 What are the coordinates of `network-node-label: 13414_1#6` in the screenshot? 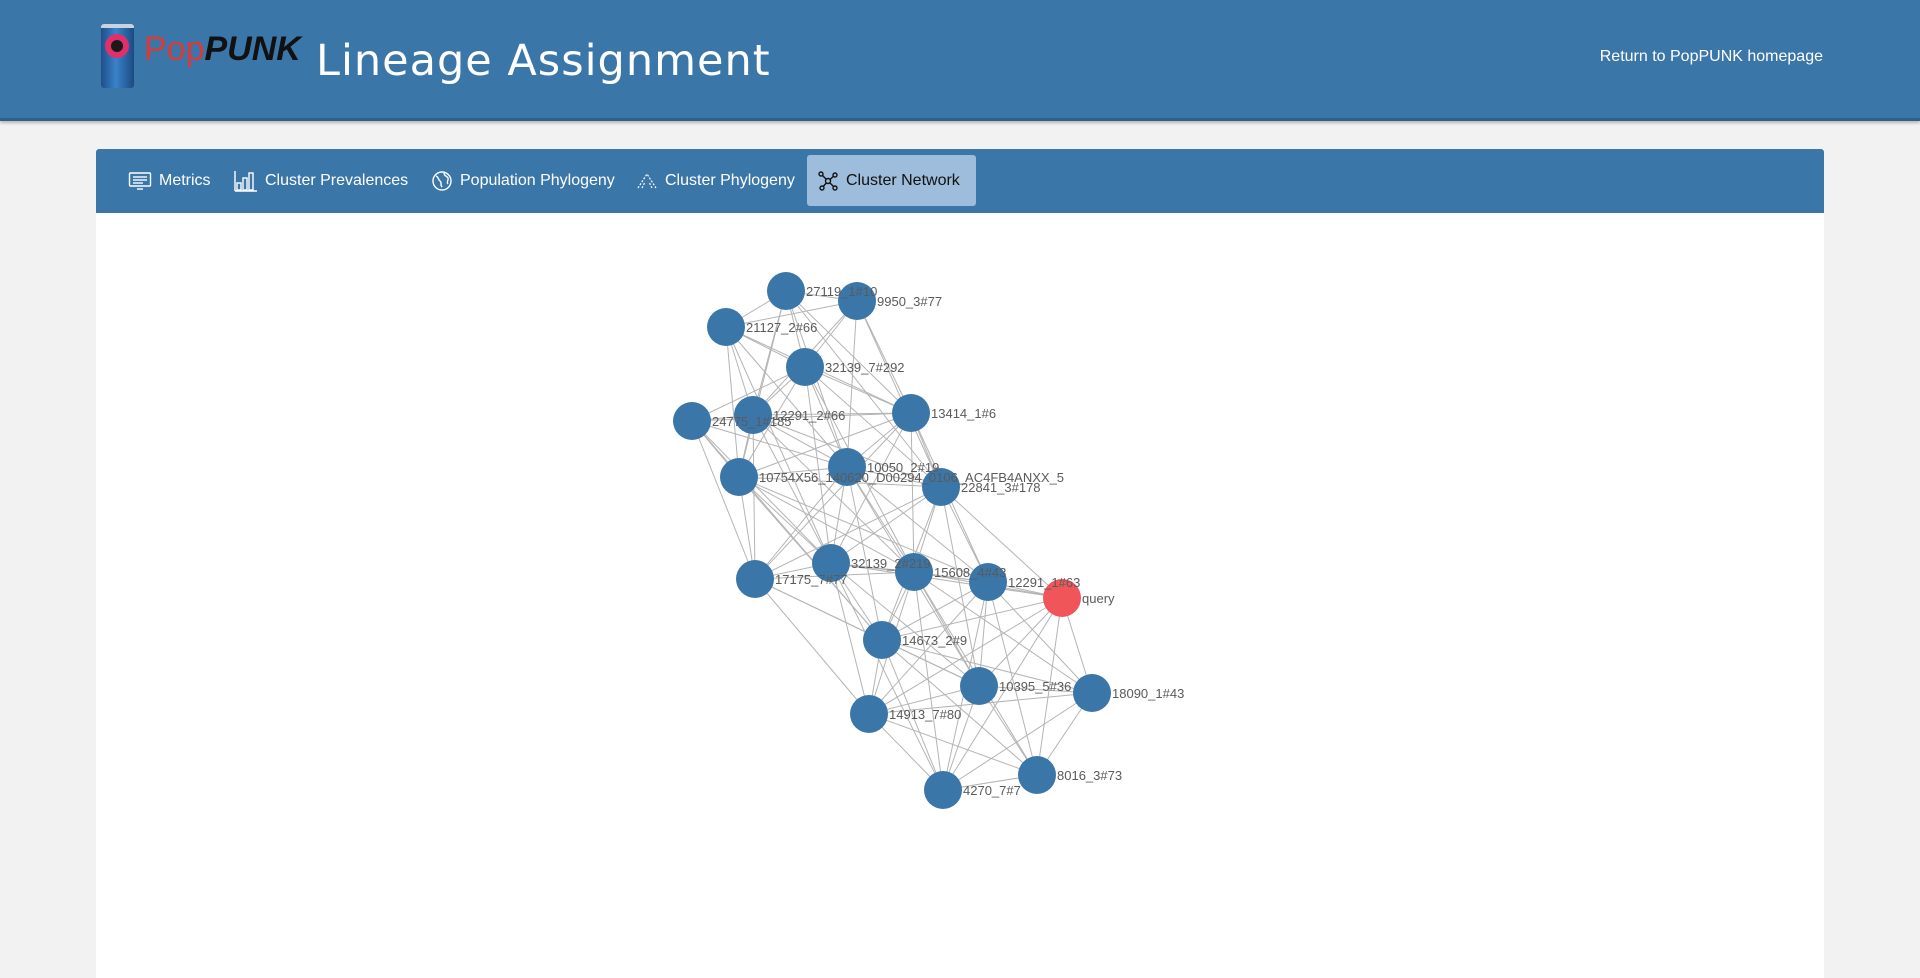 It's located at (963, 413).